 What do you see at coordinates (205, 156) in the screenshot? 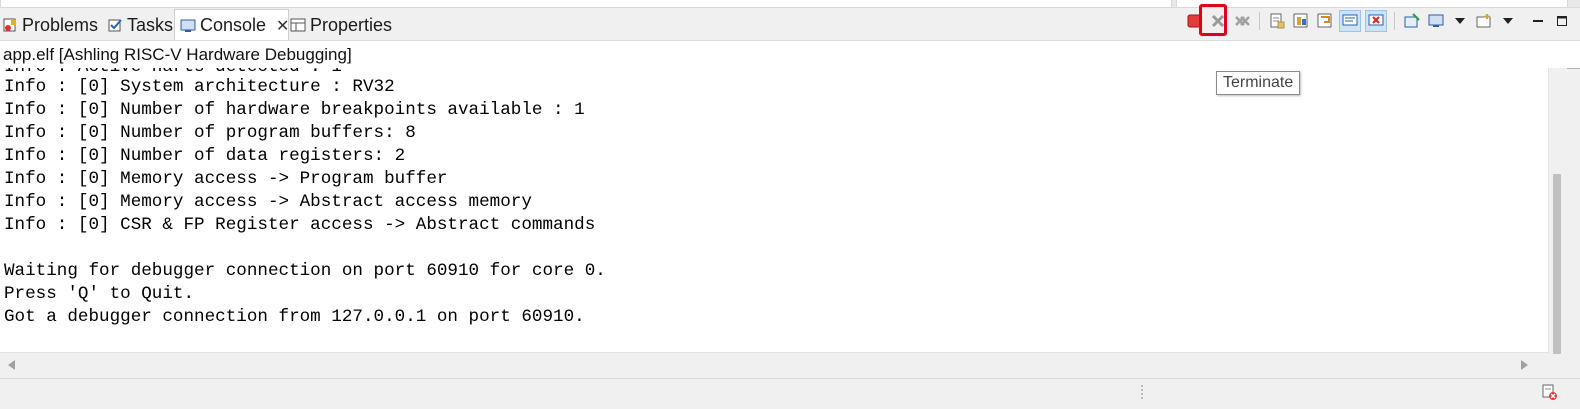
I see `console-line: Info : [0] Number of data registers: 2` at bounding box center [205, 156].